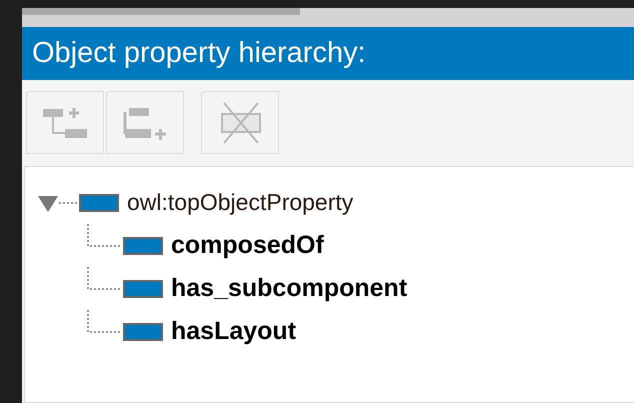 The height and width of the screenshot is (403, 634). I want to click on tree-item: composedOf, so click(247, 245).